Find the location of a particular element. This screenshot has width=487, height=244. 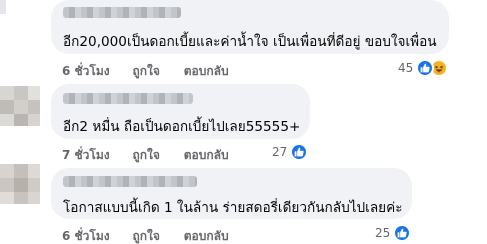

comment-actions: 7 ชั่วโมง ถูกใจ ตอบกลับ is located at coordinates (155, 155).